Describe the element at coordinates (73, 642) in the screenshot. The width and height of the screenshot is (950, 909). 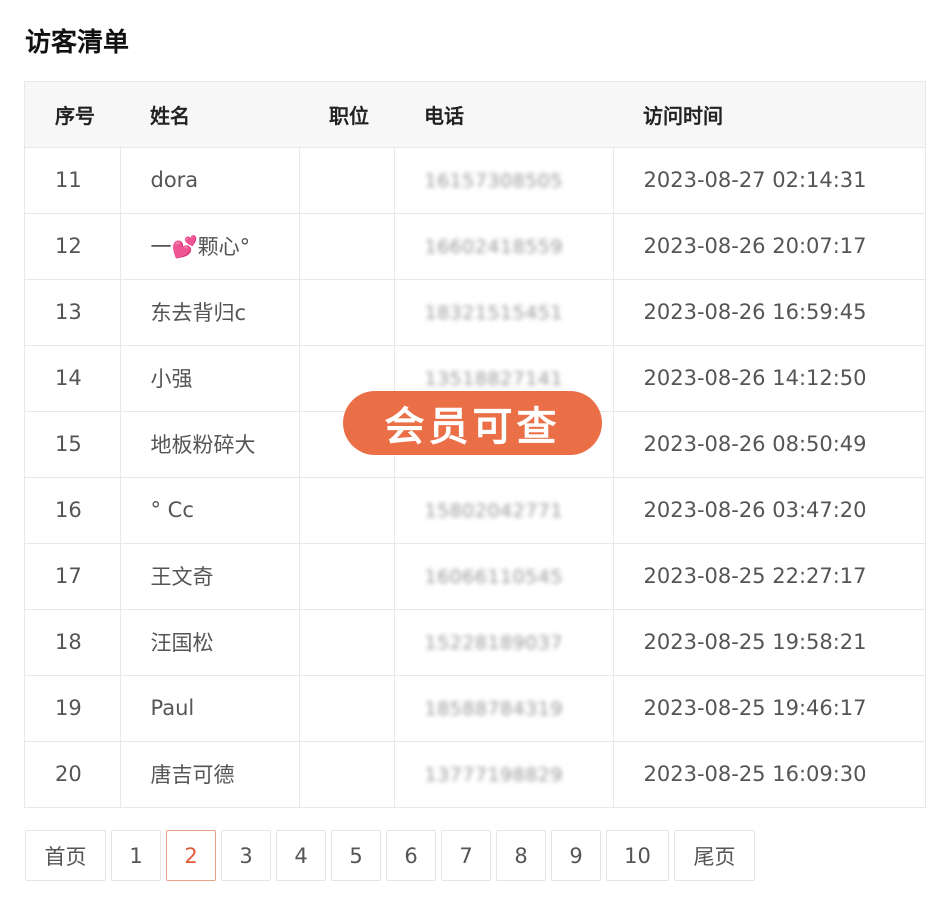
I see `row-number: 18` at that location.